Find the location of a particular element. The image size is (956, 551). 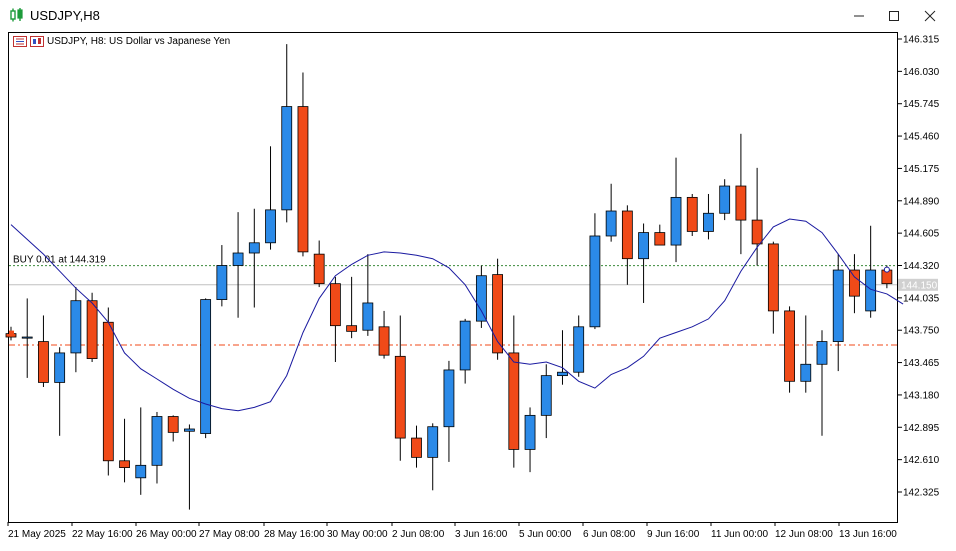

price-tick-label: 145.175 is located at coordinates (921, 169).